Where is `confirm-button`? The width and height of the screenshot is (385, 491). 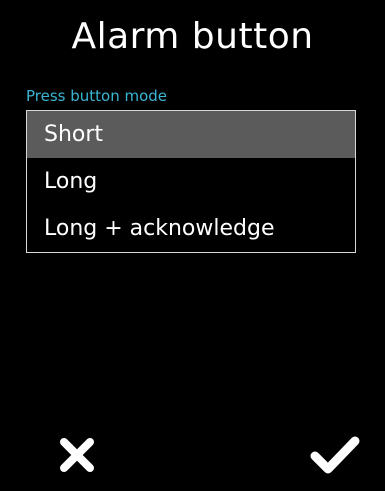 confirm-button is located at coordinates (335, 455).